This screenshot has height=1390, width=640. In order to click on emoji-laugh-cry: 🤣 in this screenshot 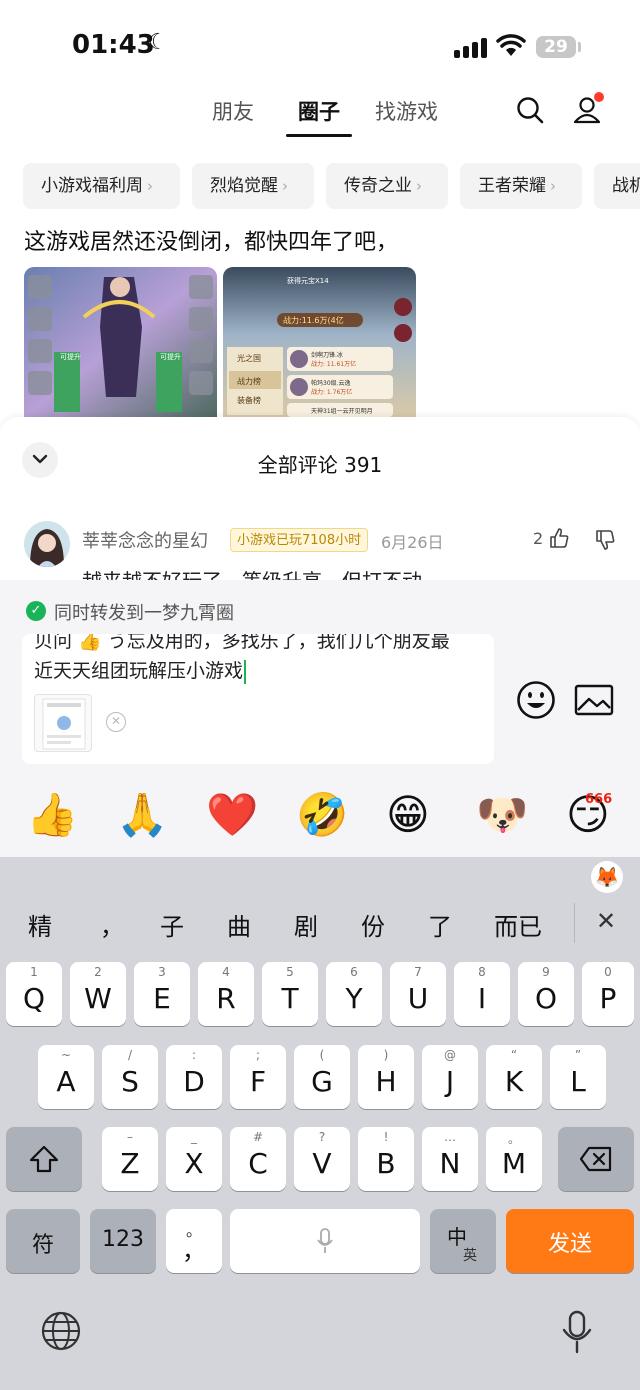, I will do `click(322, 815)`.